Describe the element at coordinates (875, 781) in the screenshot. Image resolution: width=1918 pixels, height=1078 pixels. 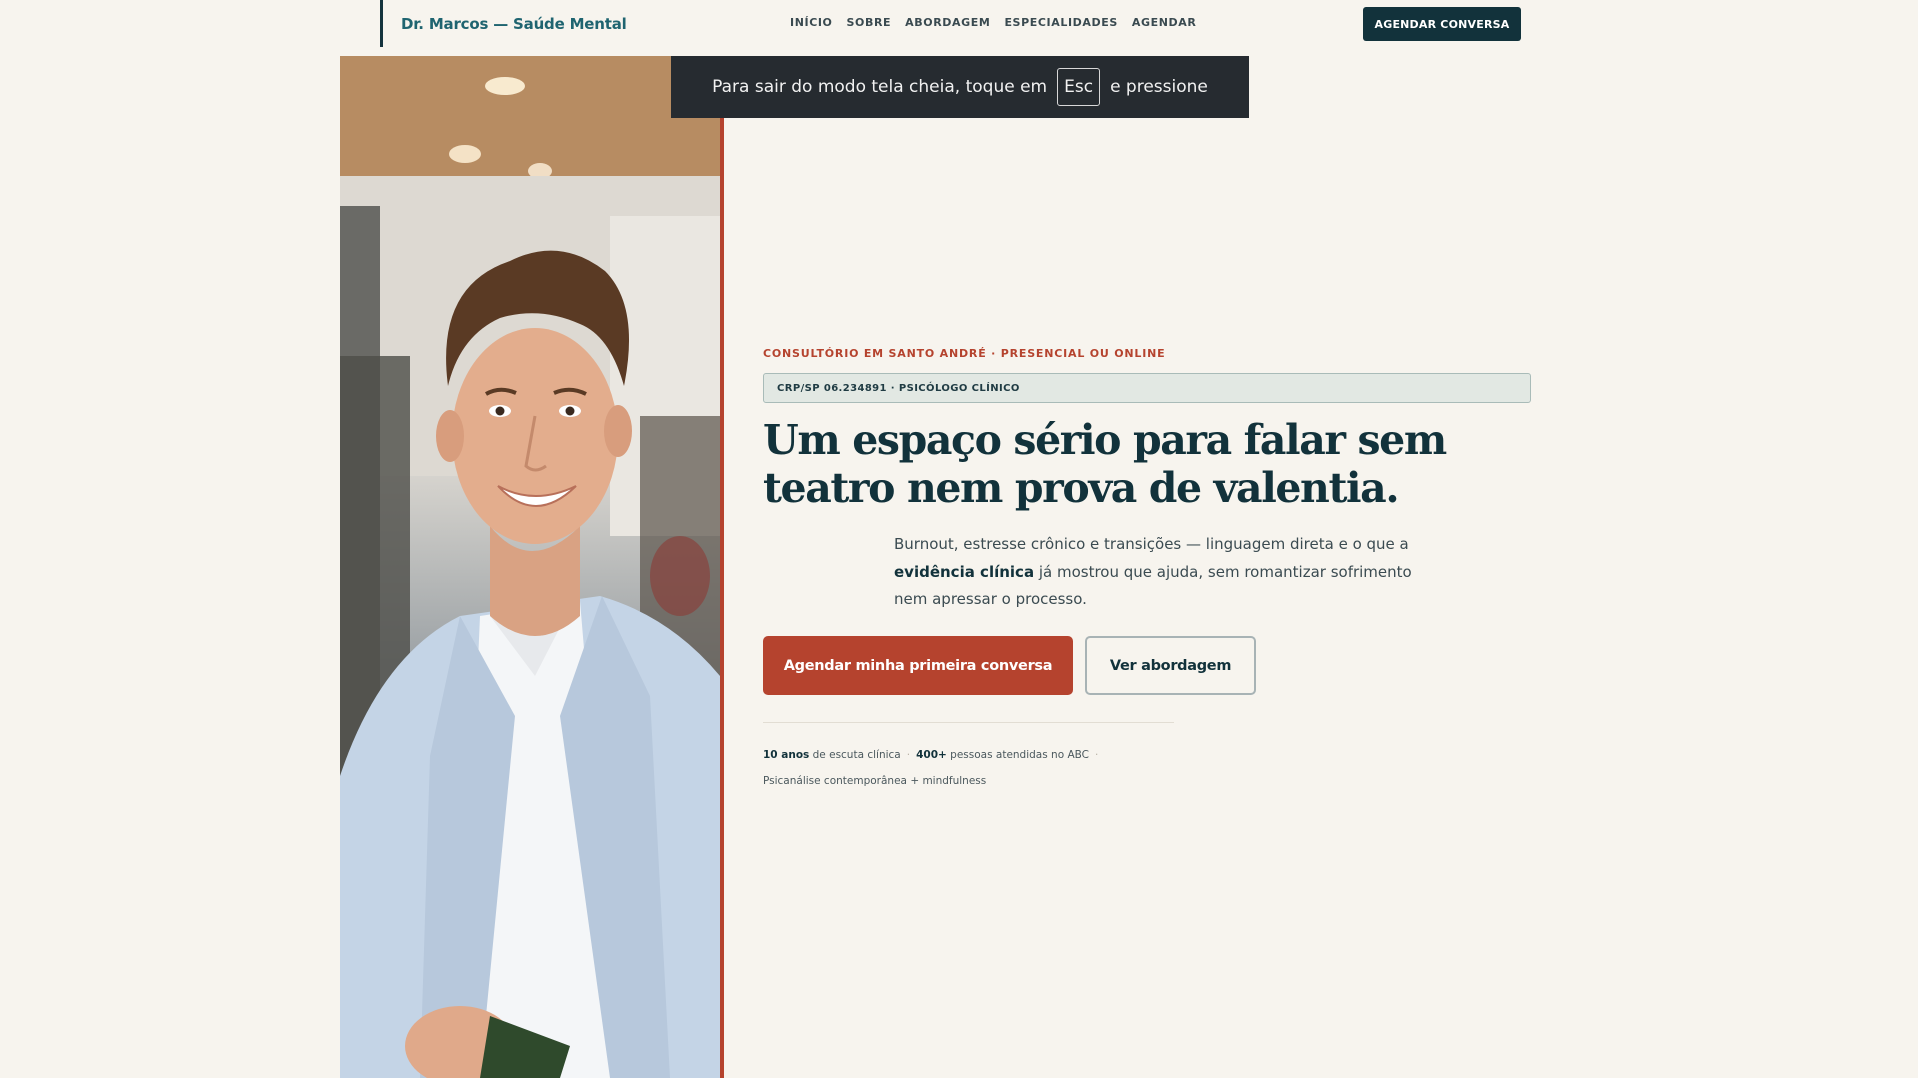
I see `stat-approach: Psicanálise contemporânea + mindfulness` at that location.